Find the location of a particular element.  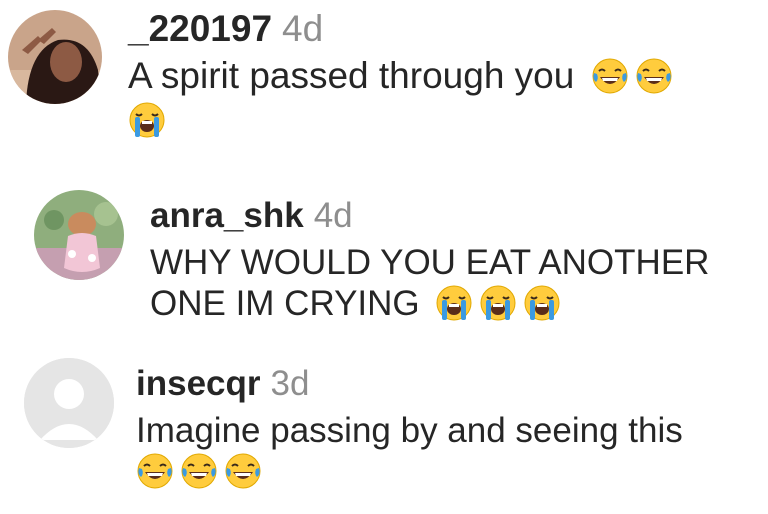

comment-time: 3d is located at coordinates (290, 383).